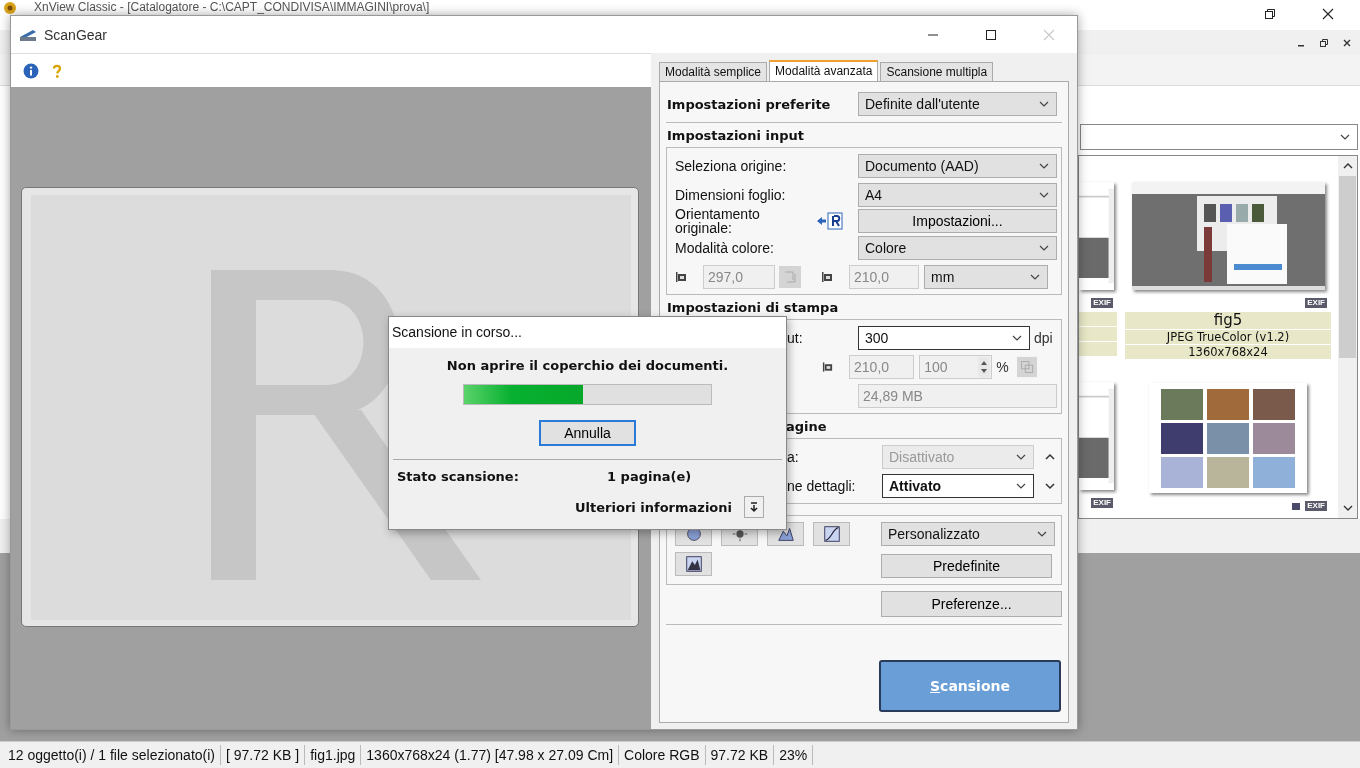  What do you see at coordinates (966, 566) in the screenshot?
I see `defaults-button: Predefinite` at bounding box center [966, 566].